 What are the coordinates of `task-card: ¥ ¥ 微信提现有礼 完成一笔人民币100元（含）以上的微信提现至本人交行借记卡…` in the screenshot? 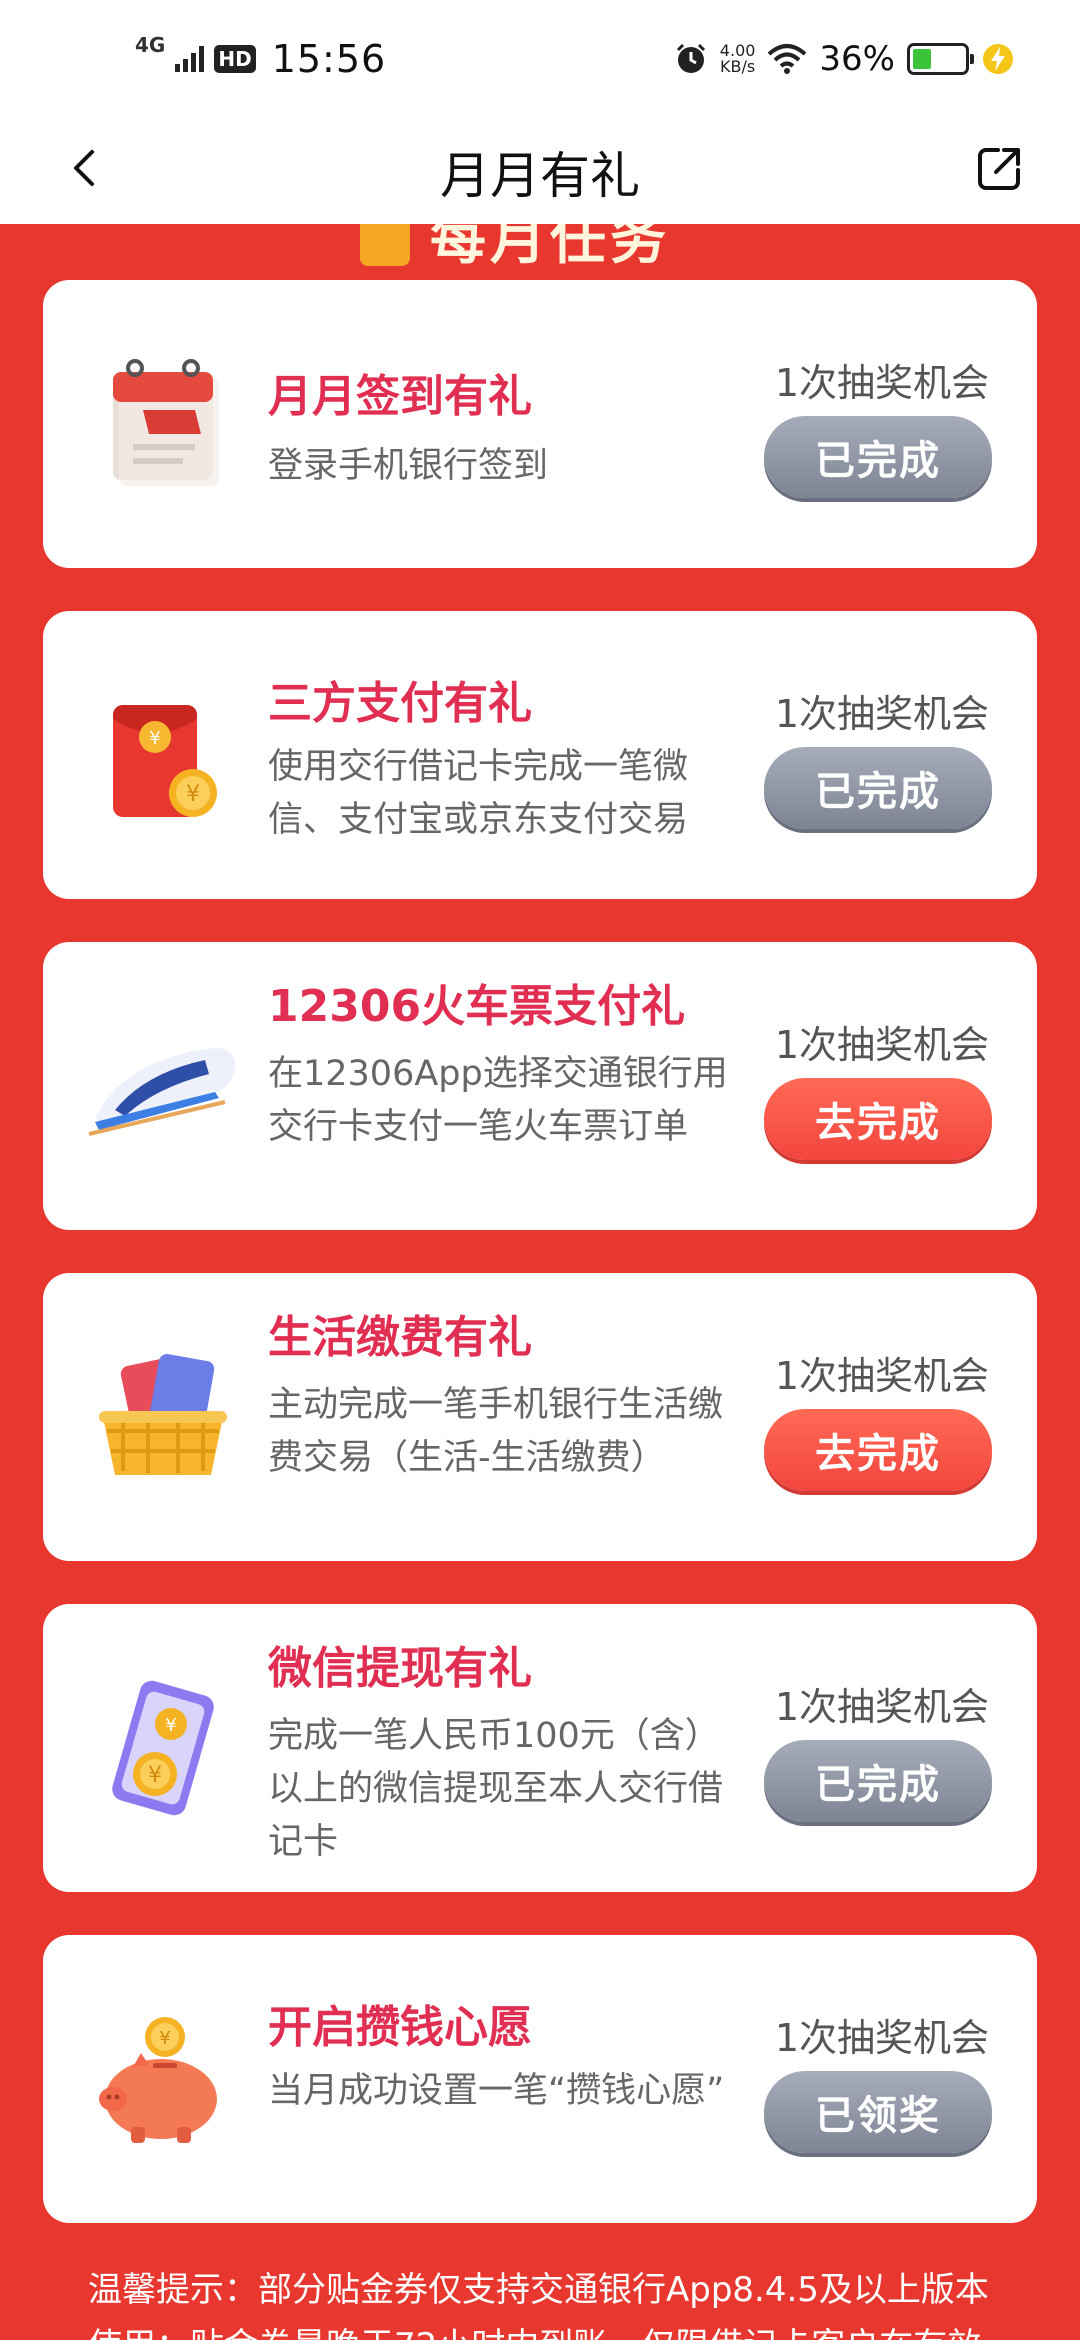 It's located at (540, 1748).